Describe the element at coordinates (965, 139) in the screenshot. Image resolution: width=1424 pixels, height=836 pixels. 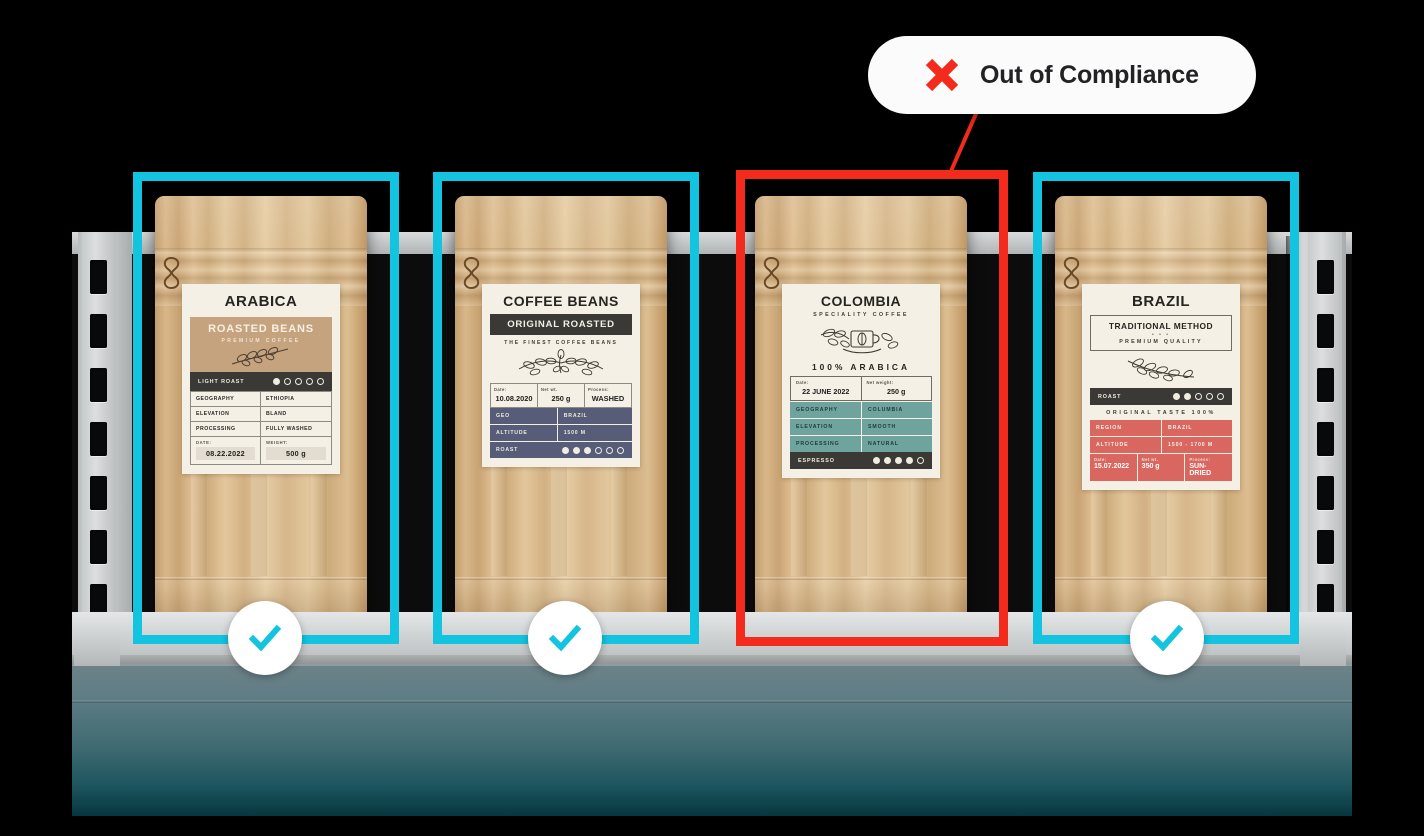
I see `callout-leader-line` at that location.